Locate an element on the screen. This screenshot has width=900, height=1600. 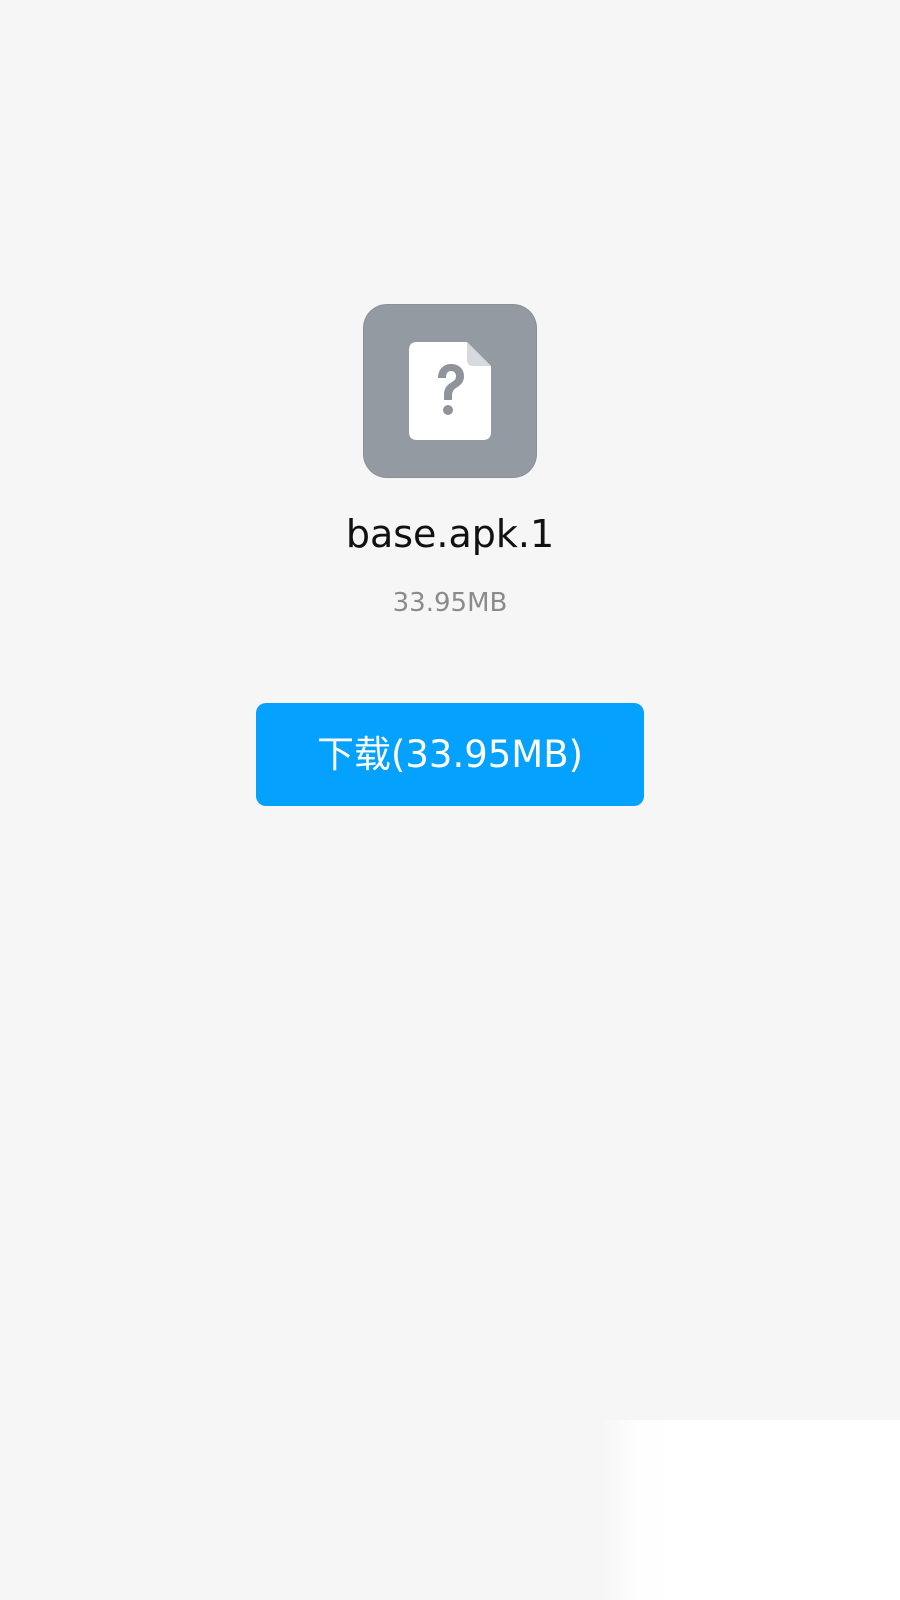
download-button: 下载(33.95MB) is located at coordinates (450, 754).